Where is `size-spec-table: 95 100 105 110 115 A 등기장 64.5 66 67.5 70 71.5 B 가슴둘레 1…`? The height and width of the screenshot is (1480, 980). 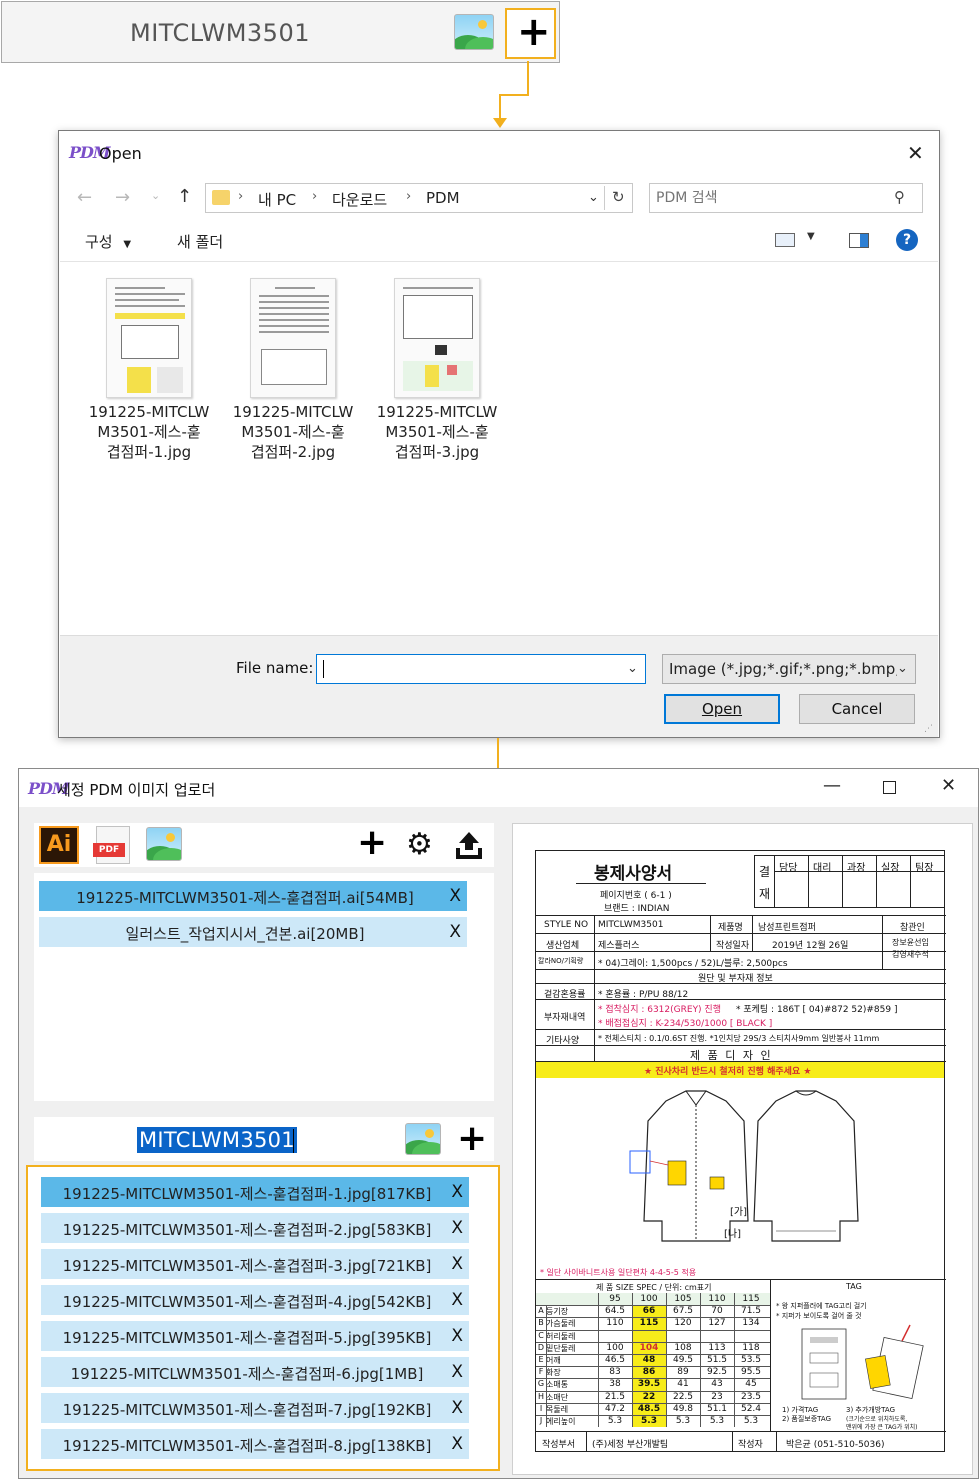
size-spec-table: 95 100 105 110 115 A 등기장 64.5 66 67.5 70 71.5 B 가슴둘레 1… is located at coordinates (653, 1362).